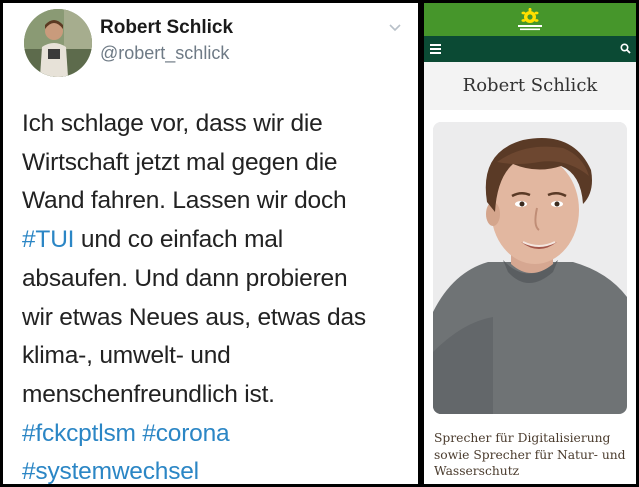 This screenshot has height=487, width=639. What do you see at coordinates (530, 454) in the screenshot?
I see `caption-line: sowie Sprecher für Natur- und` at bounding box center [530, 454].